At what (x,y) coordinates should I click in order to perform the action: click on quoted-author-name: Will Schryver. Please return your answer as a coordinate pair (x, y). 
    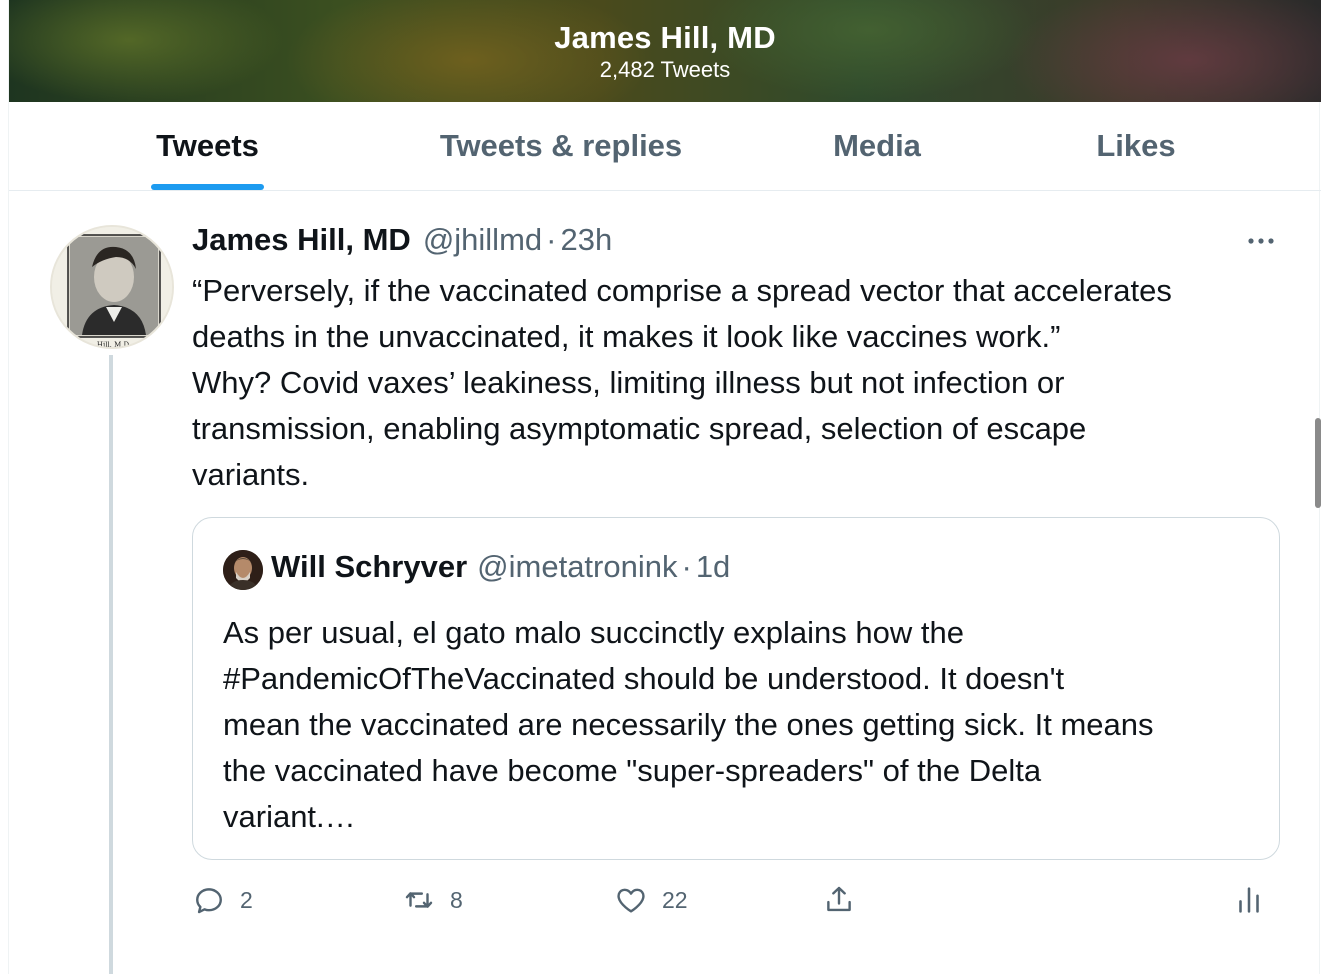
    Looking at the image, I should click on (369, 566).